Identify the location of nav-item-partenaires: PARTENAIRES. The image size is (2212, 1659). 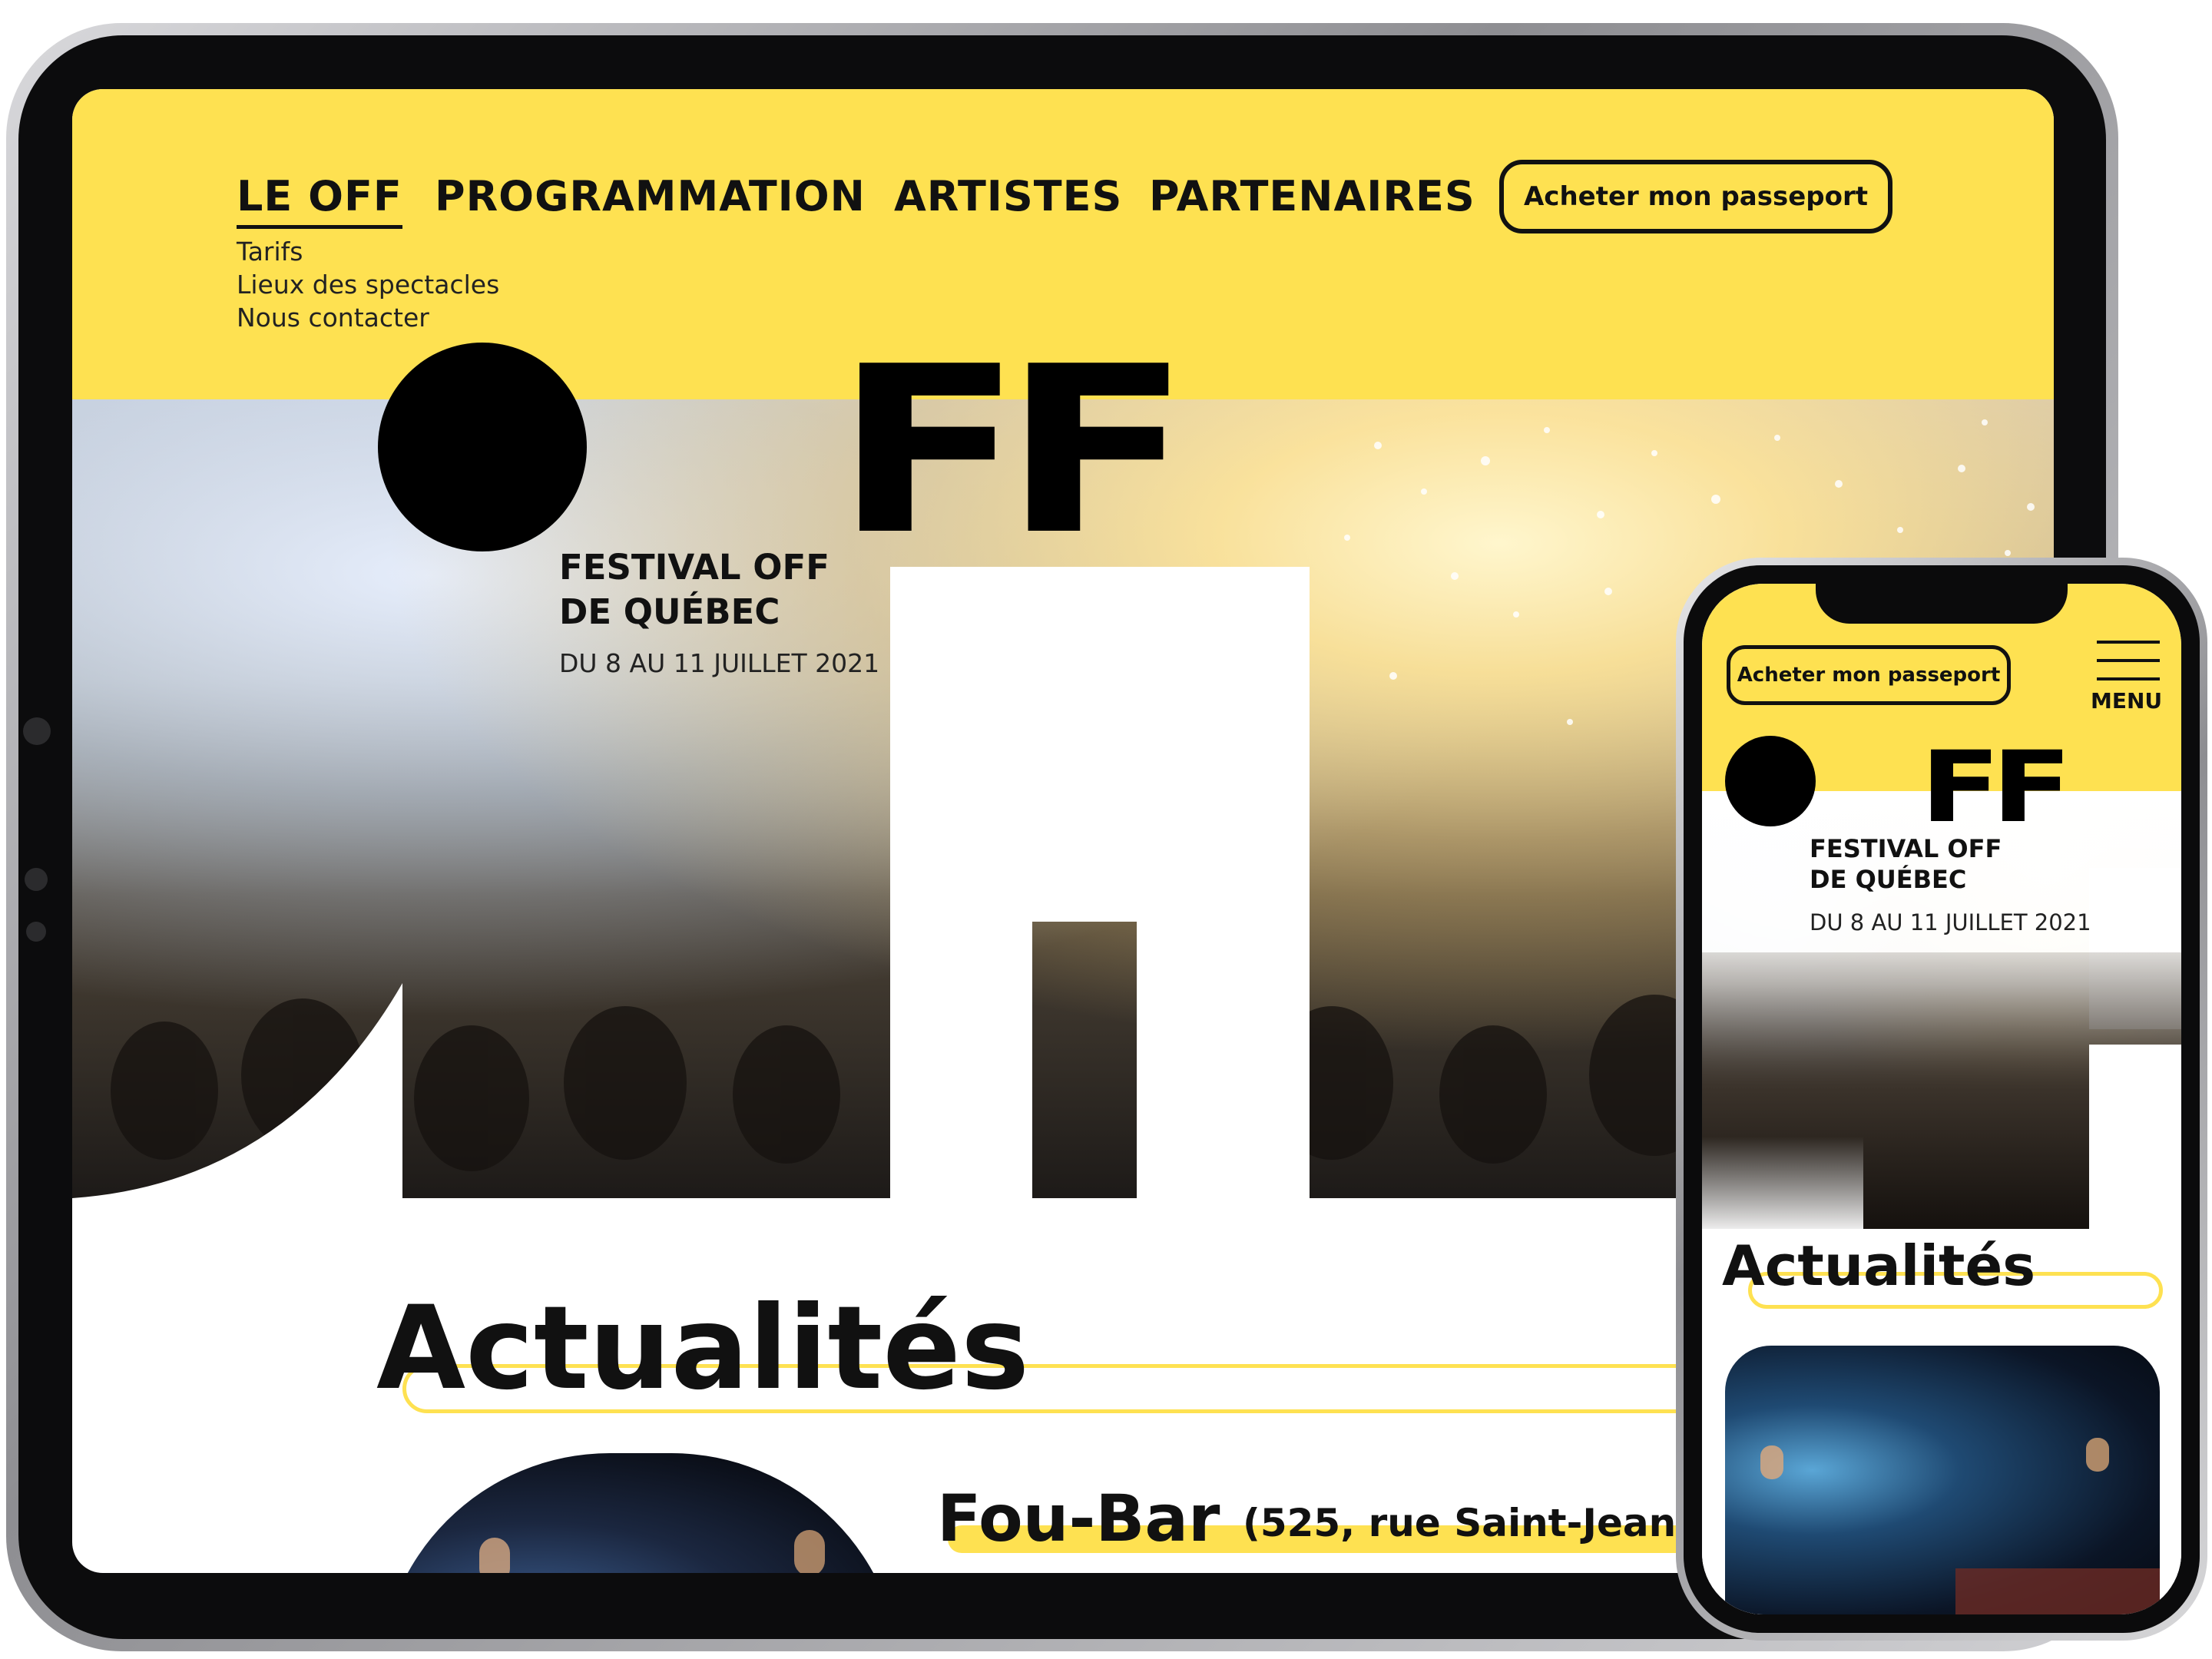
(1312, 196).